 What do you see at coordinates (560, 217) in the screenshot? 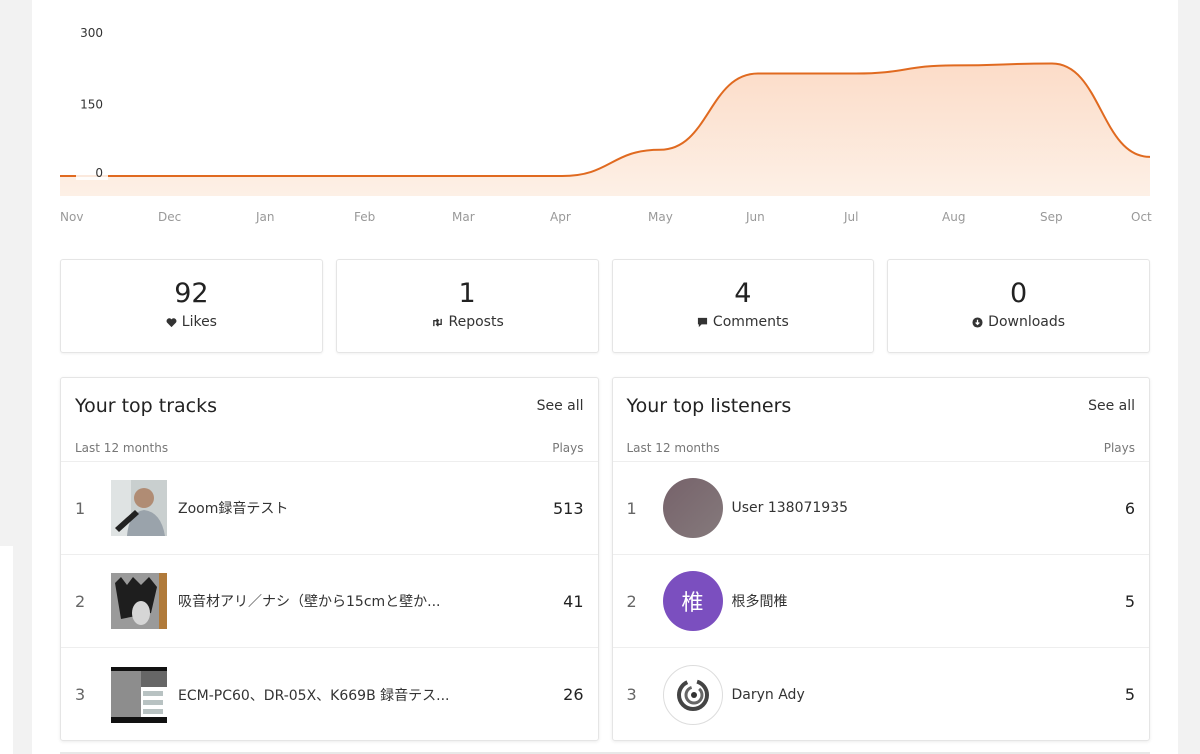
I see `x-tick-label: Apr` at bounding box center [560, 217].